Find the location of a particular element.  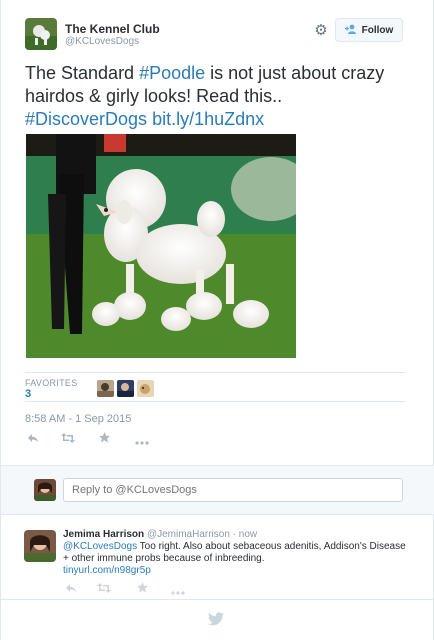

tweet-stats: FAVORITES 3 is located at coordinates (215, 387).